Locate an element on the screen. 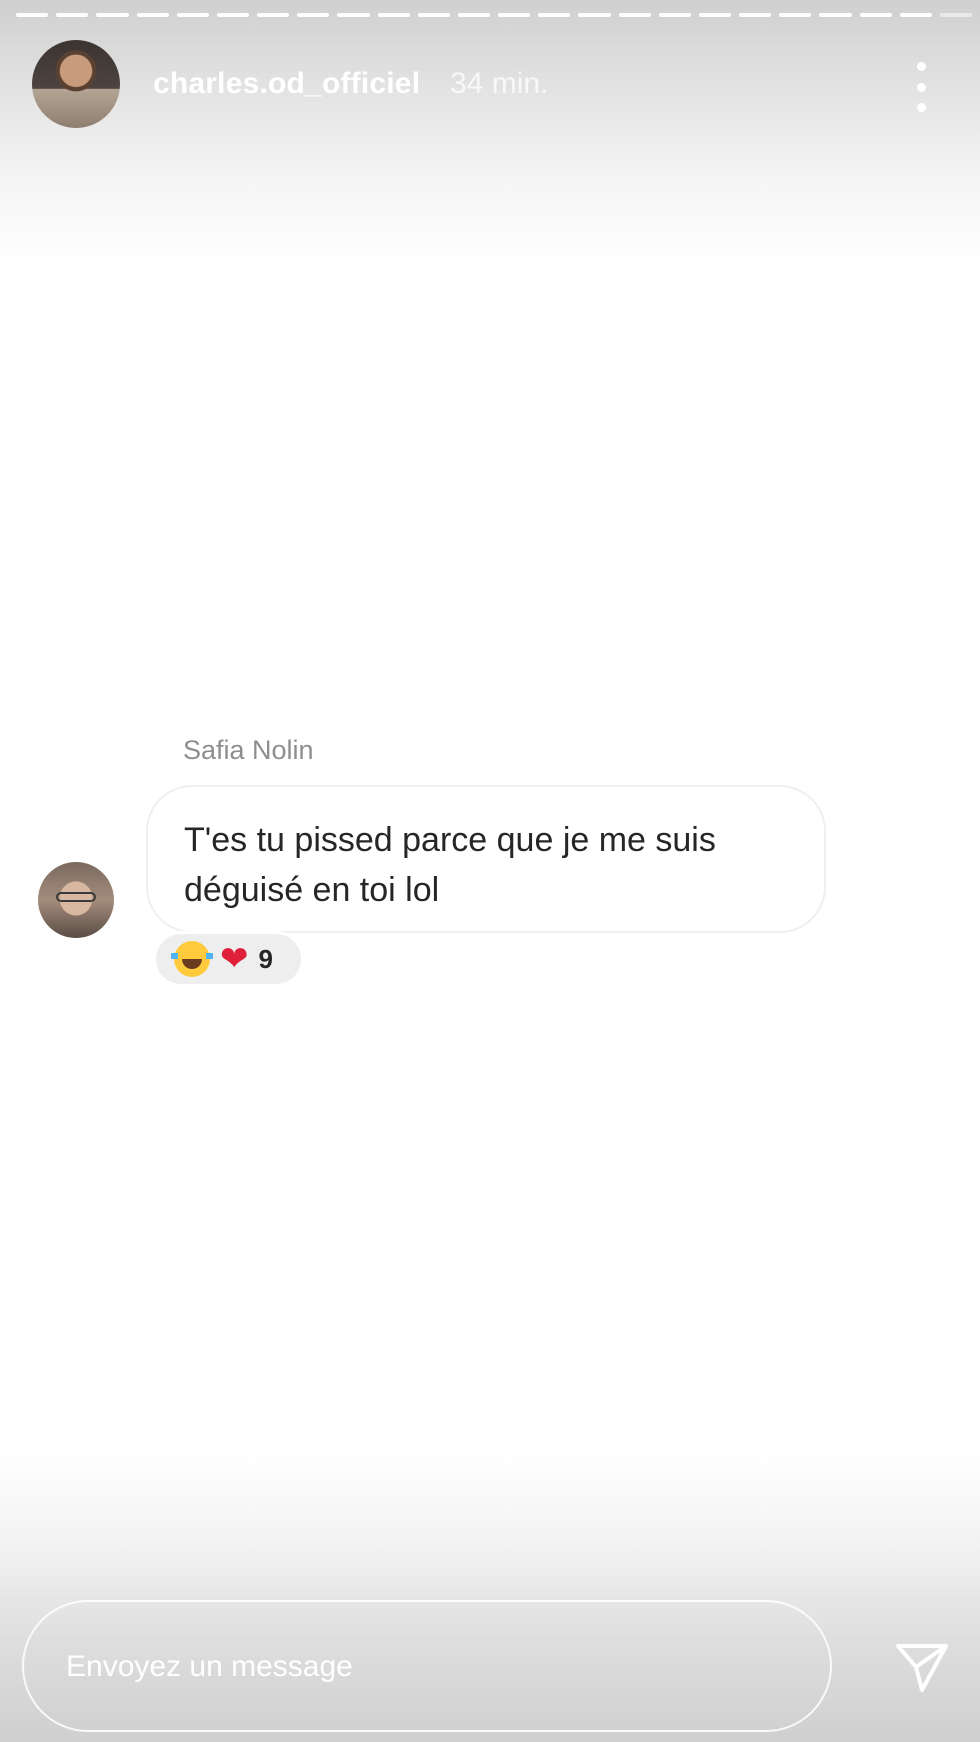  more-vertical-icon is located at coordinates (921, 87).